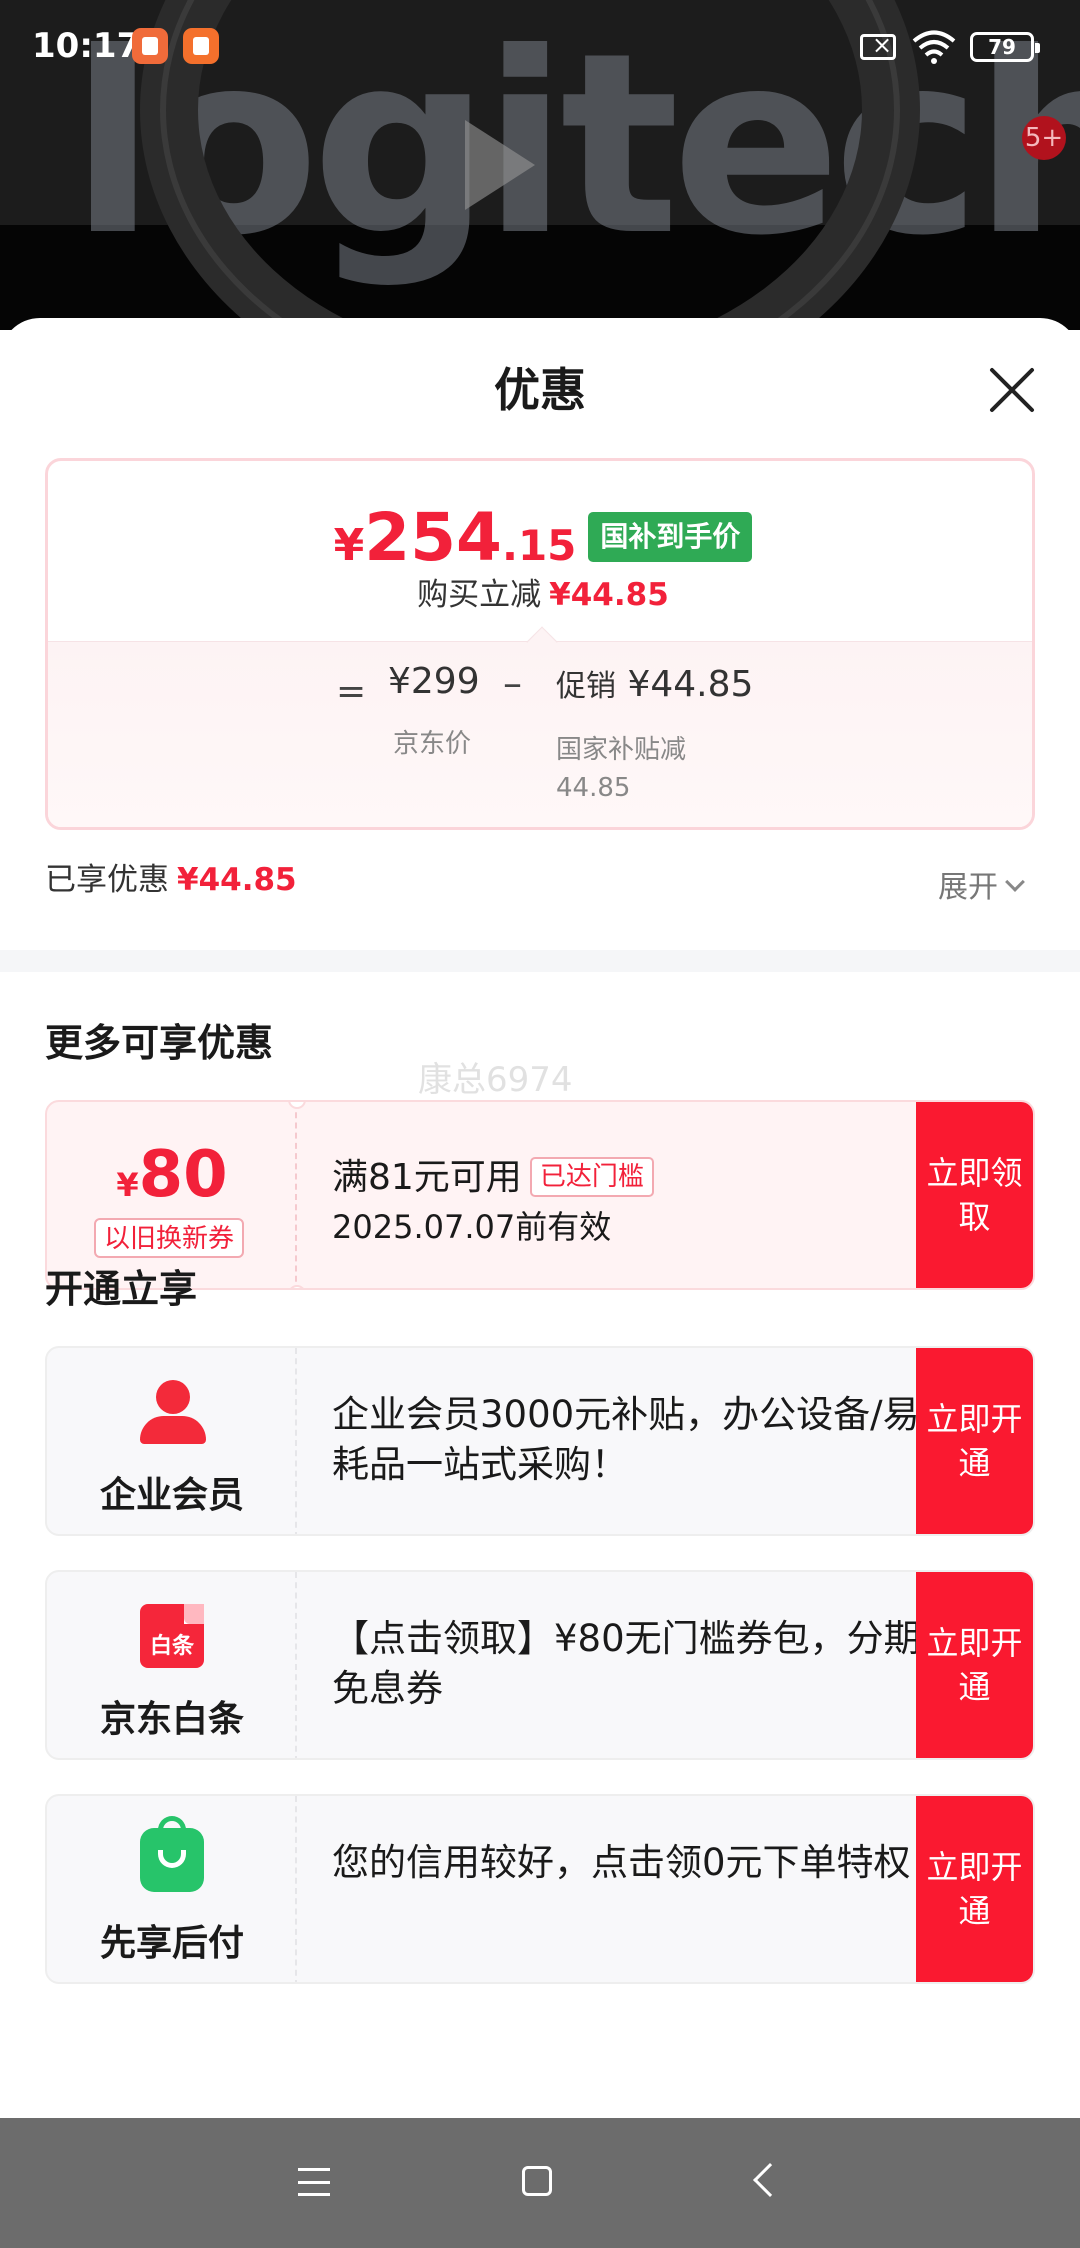 Image resolution: width=1080 pixels, height=2248 pixels. Describe the element at coordinates (173, 1397) in the screenshot. I see `icon-head` at that location.